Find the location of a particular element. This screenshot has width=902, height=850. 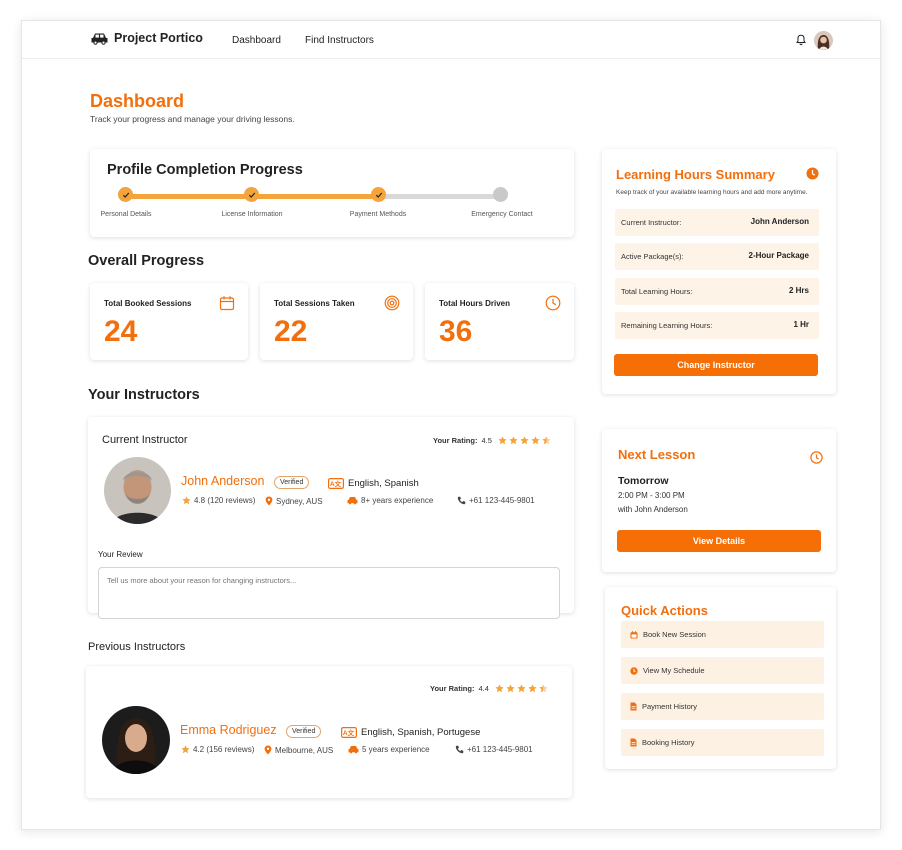

experience-text: 5 years experience is located at coordinates (396, 749).